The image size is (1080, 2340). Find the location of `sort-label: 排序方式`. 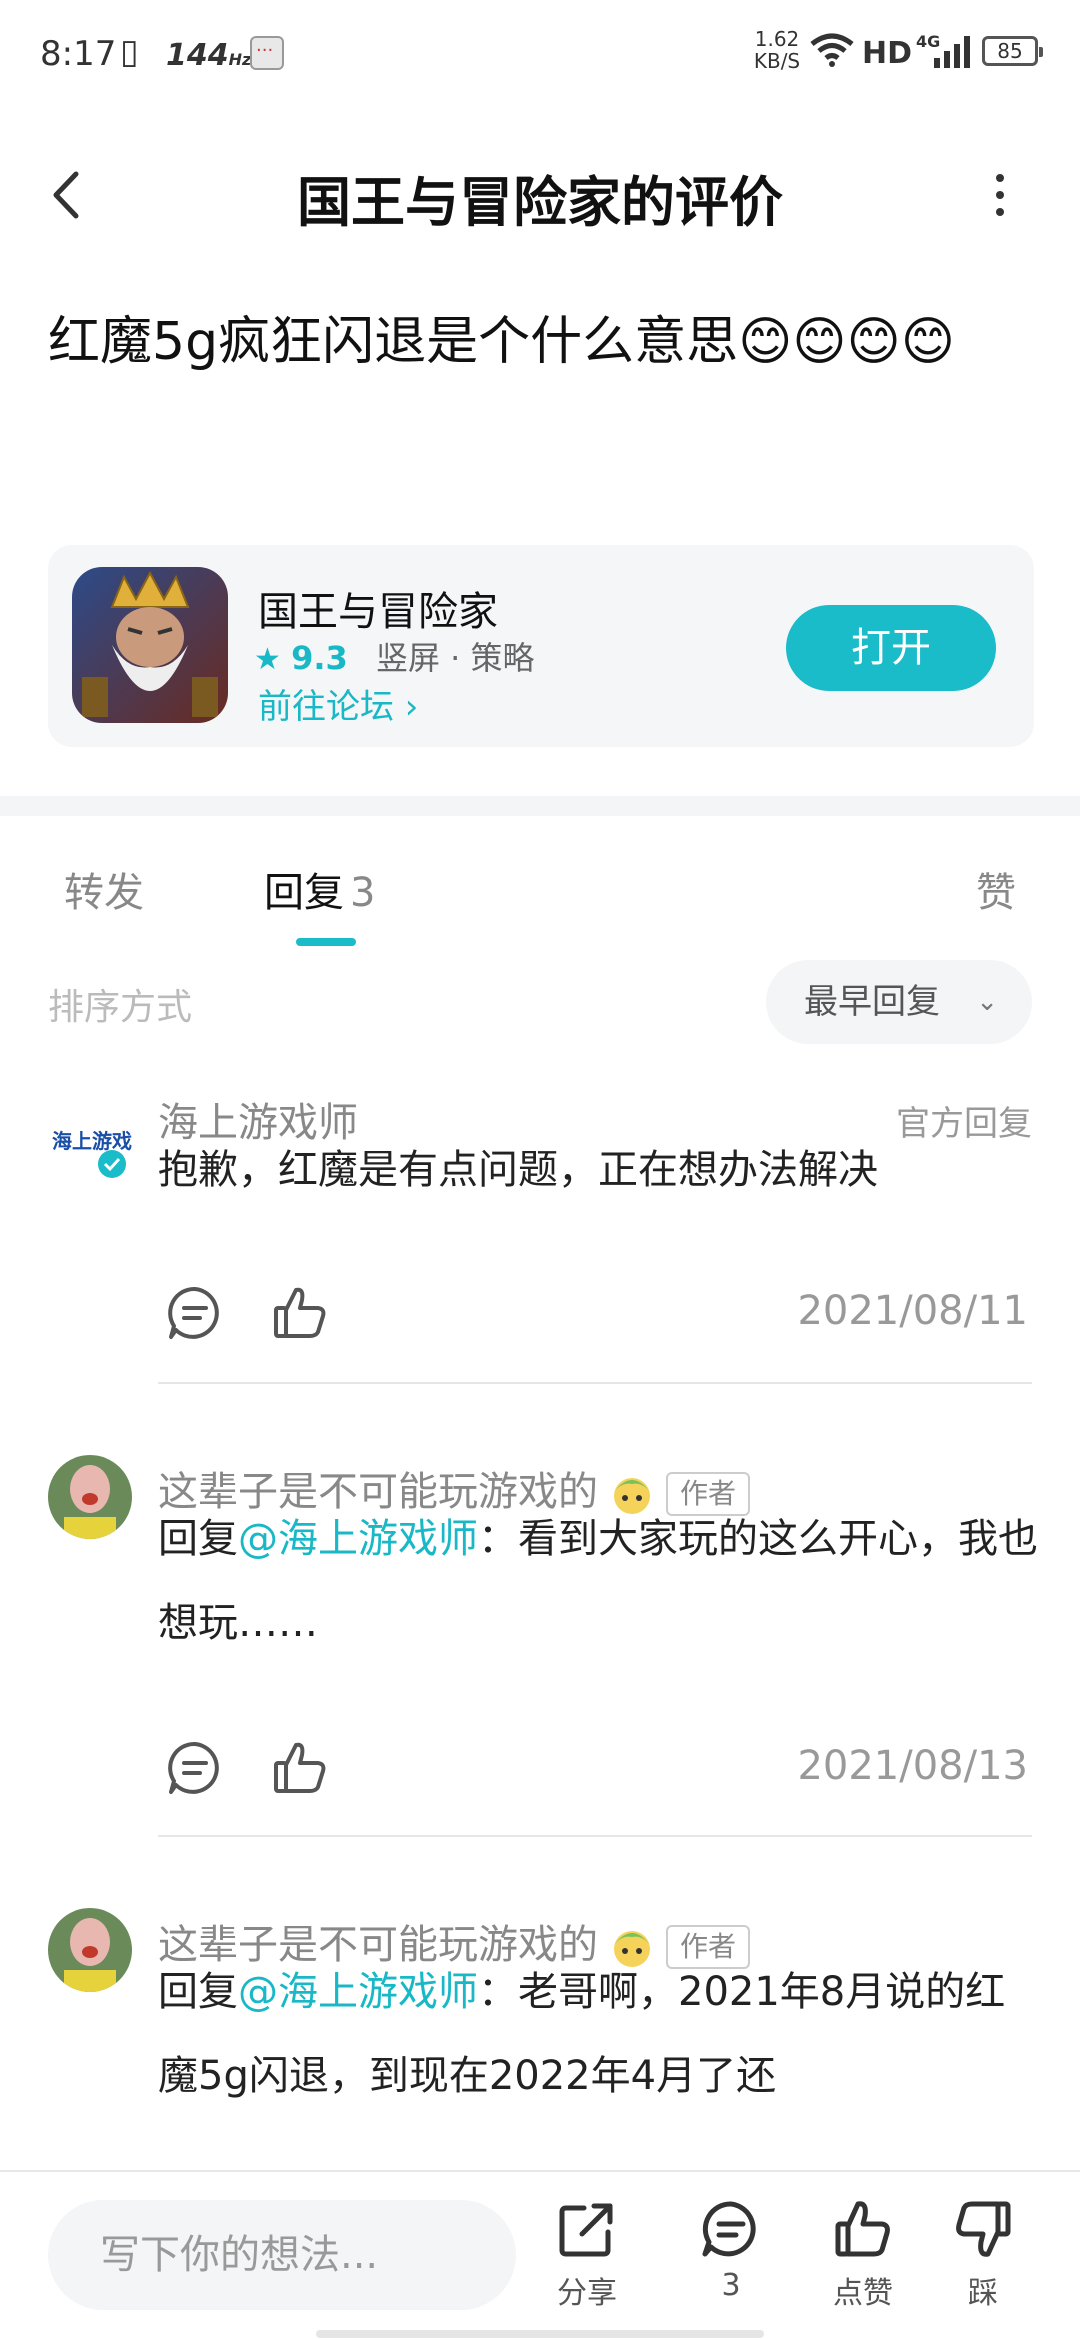

sort-label: 排序方式 is located at coordinates (120, 1007).